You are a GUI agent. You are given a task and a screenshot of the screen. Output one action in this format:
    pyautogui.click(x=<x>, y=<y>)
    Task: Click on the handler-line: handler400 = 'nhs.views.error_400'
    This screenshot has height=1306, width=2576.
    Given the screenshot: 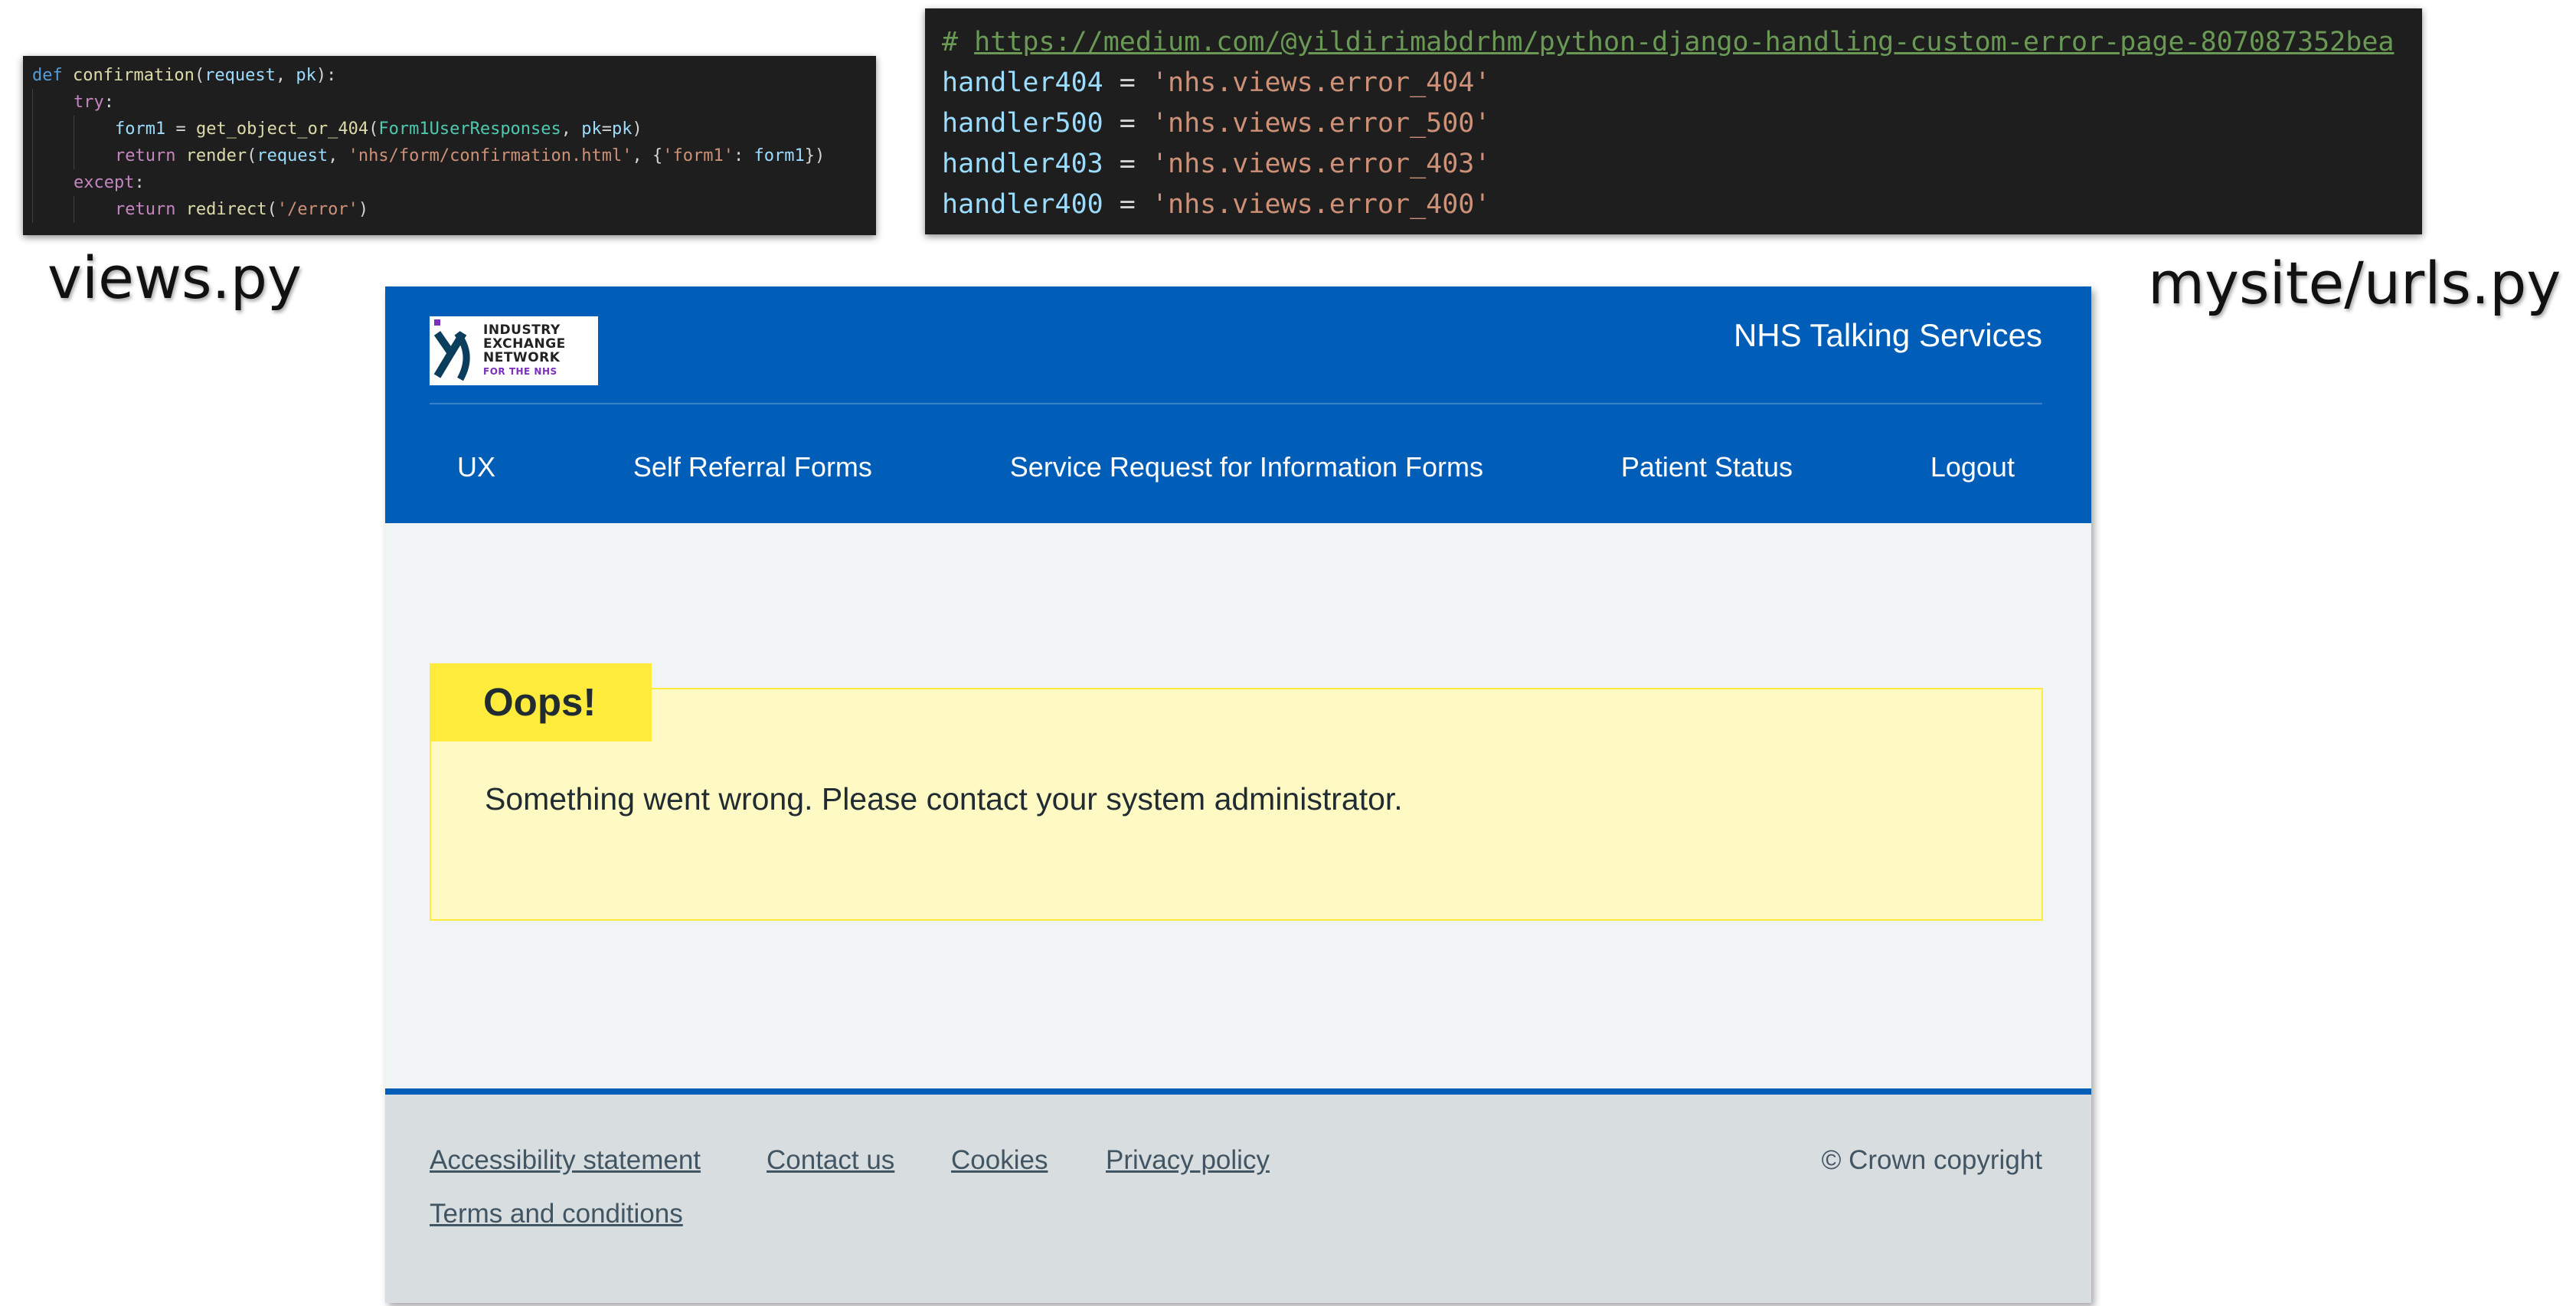 What is the action you would take?
    pyautogui.click(x=1673, y=205)
    